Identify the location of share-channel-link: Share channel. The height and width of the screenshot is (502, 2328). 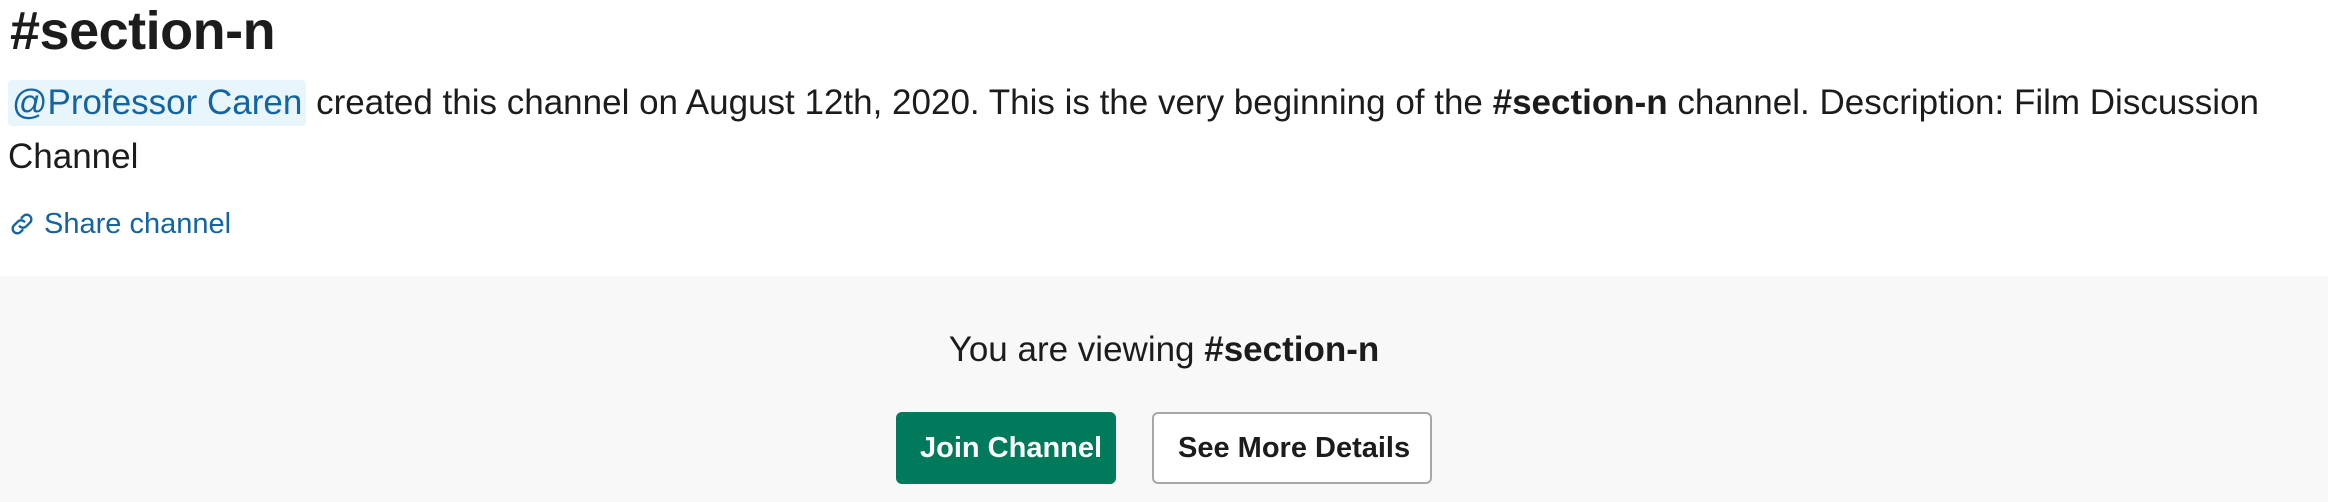
(119, 224).